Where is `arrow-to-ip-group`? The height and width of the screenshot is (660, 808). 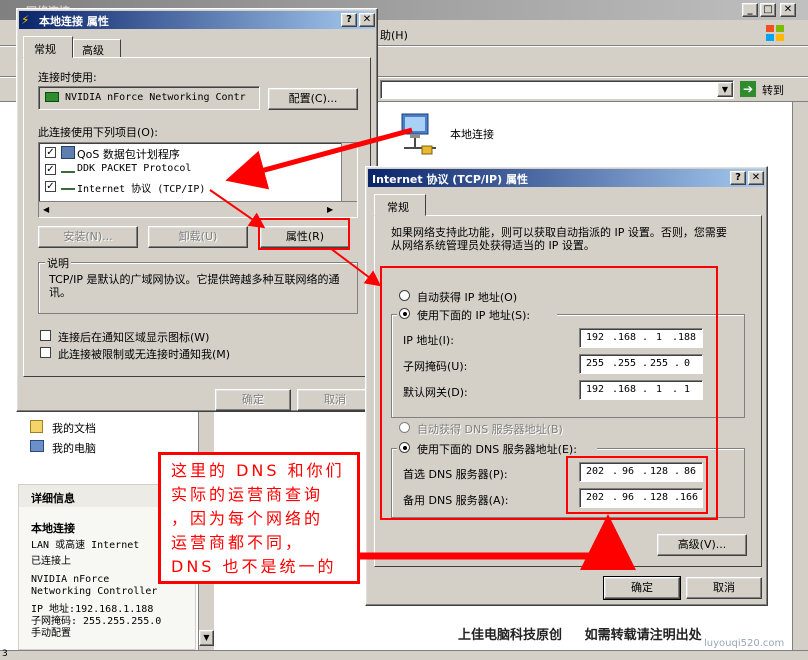
arrow-to-ip-group is located at coordinates (355, 267).